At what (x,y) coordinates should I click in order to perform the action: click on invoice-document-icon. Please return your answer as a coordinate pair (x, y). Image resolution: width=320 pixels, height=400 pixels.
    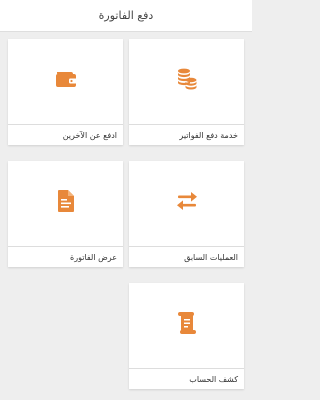
    Looking at the image, I should click on (66, 203).